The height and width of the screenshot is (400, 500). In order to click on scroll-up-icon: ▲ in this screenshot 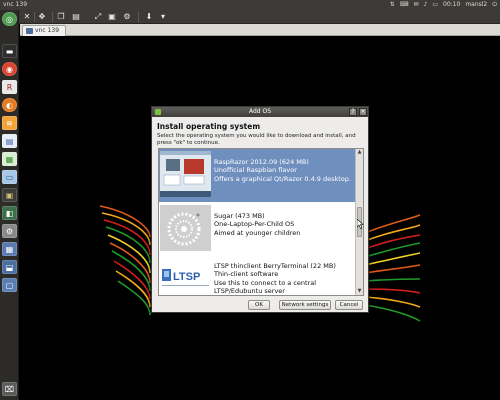, I will do `click(359, 152)`.